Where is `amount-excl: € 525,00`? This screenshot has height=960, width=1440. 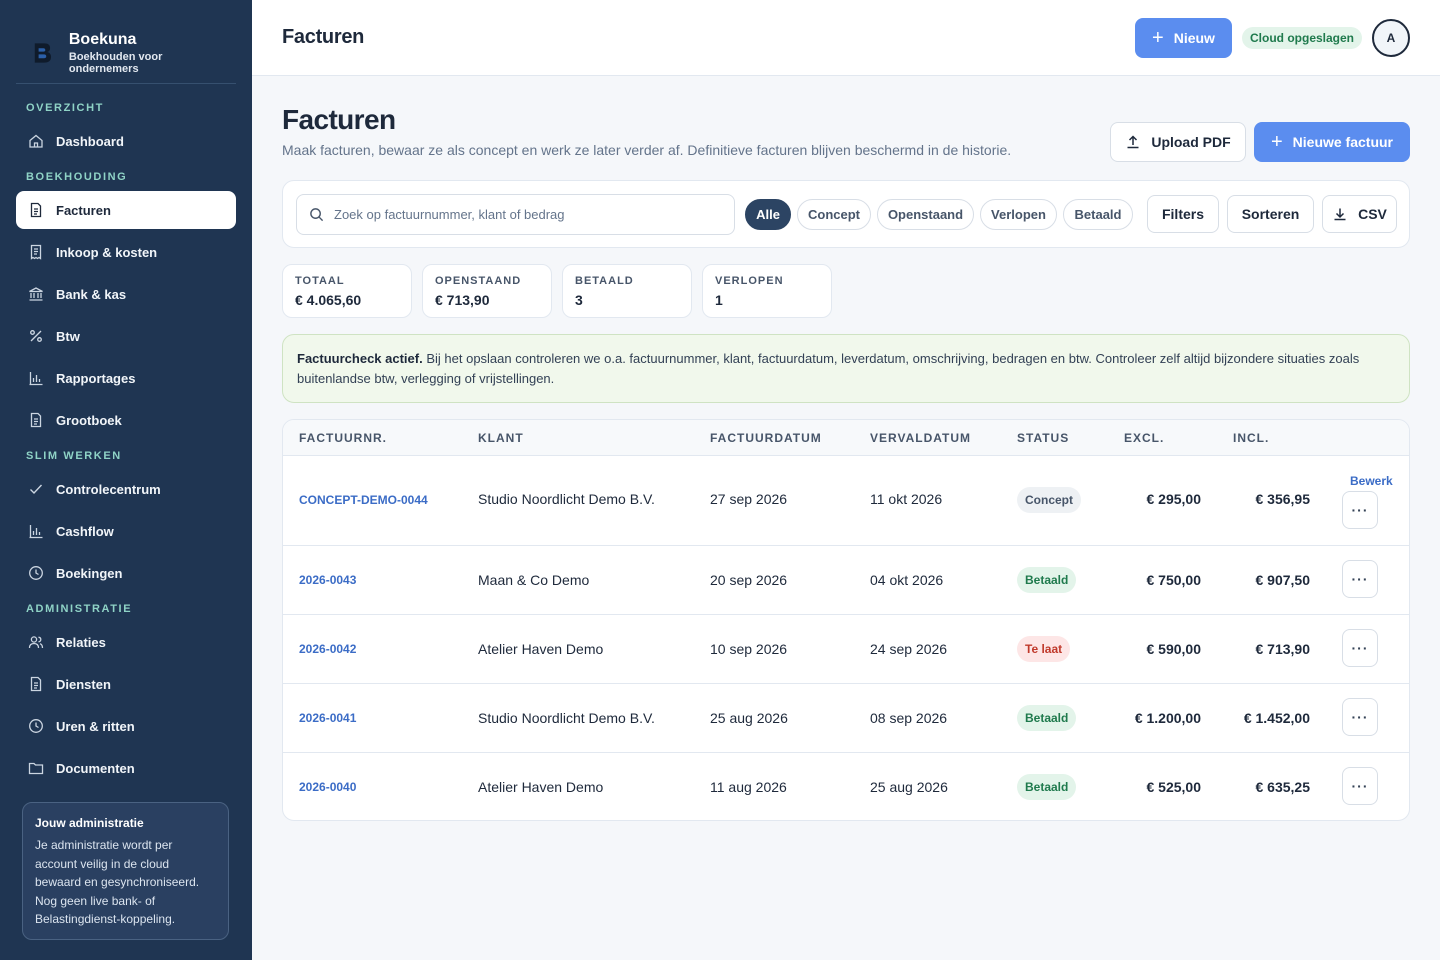 amount-excl: € 525,00 is located at coordinates (1174, 787).